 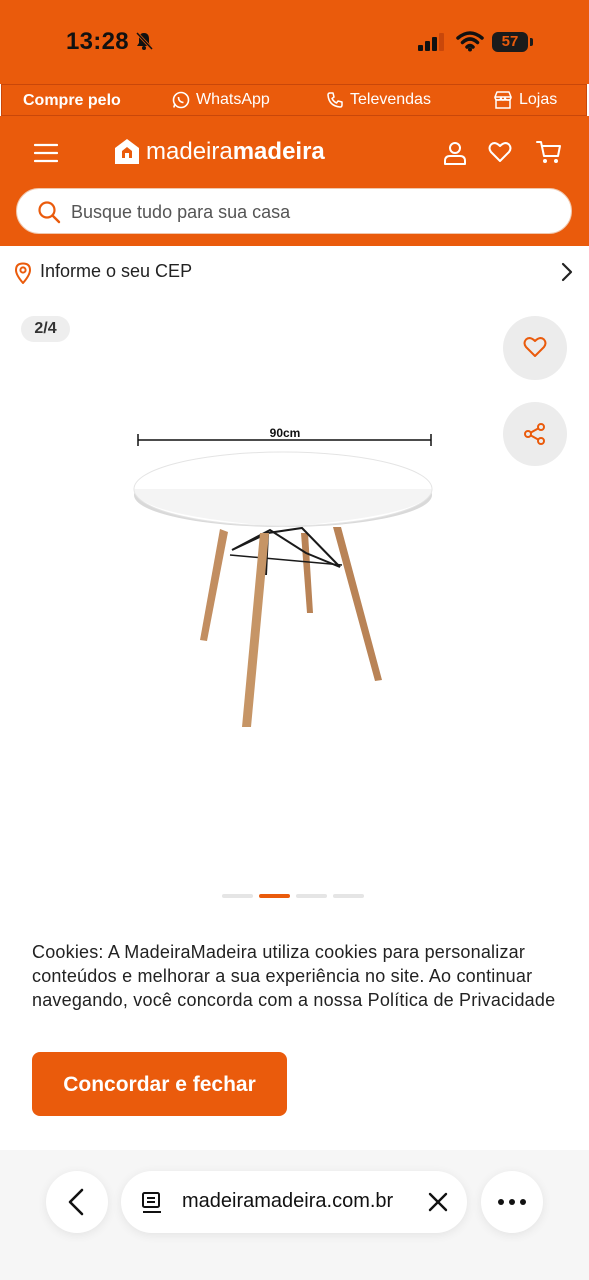 I want to click on carousel-dot-2-active, so click(x=274, y=896).